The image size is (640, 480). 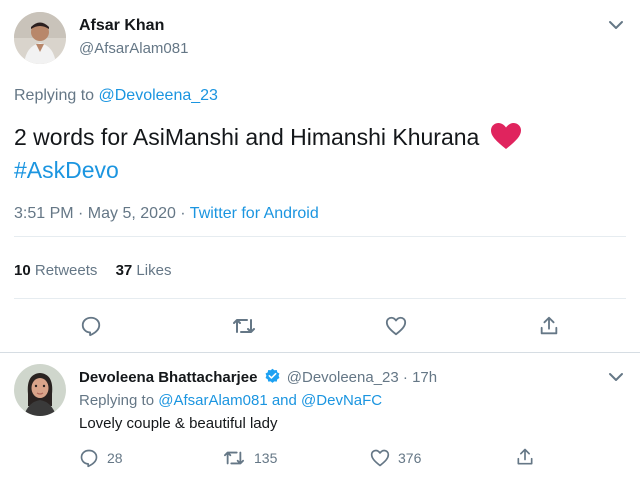 I want to click on reply-like-action: 376, so click(x=395, y=458).